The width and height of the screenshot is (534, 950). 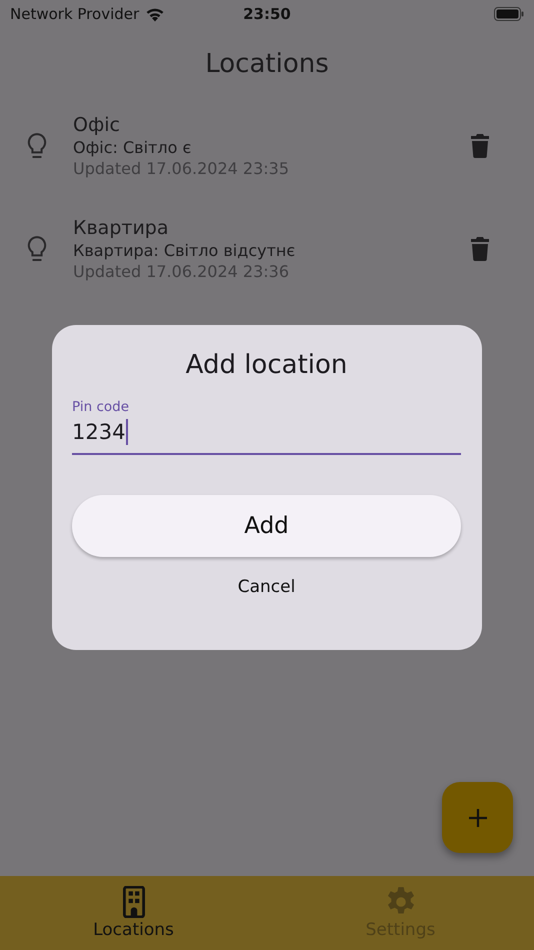 I want to click on updated-time: Updated 17.06.2024 23:36, so click(x=181, y=271).